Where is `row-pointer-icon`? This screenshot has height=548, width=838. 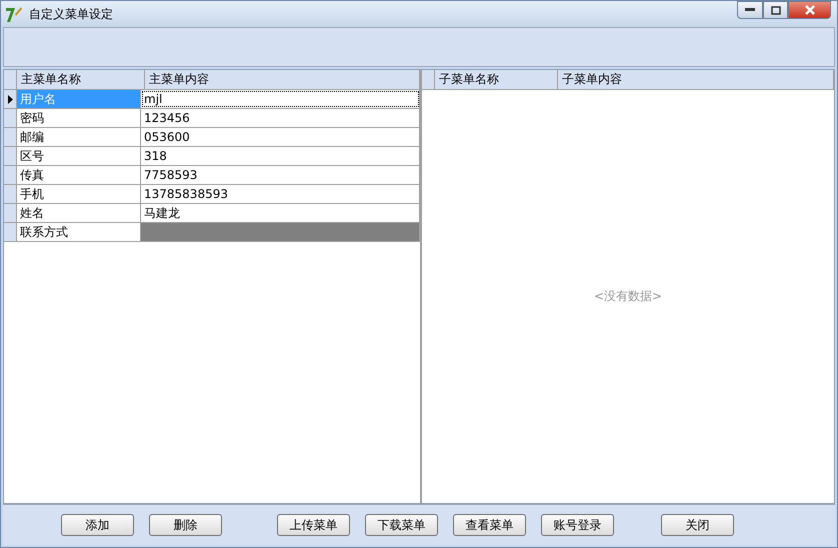
row-pointer-icon is located at coordinates (10, 99).